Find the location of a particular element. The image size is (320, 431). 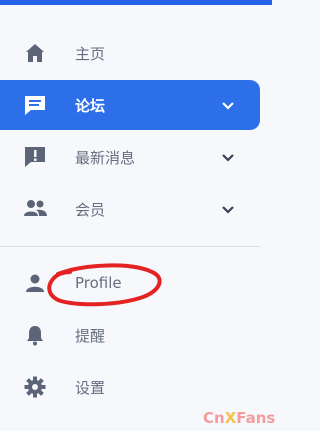

sidebar-item-label: 最新消息 is located at coordinates (105, 157).